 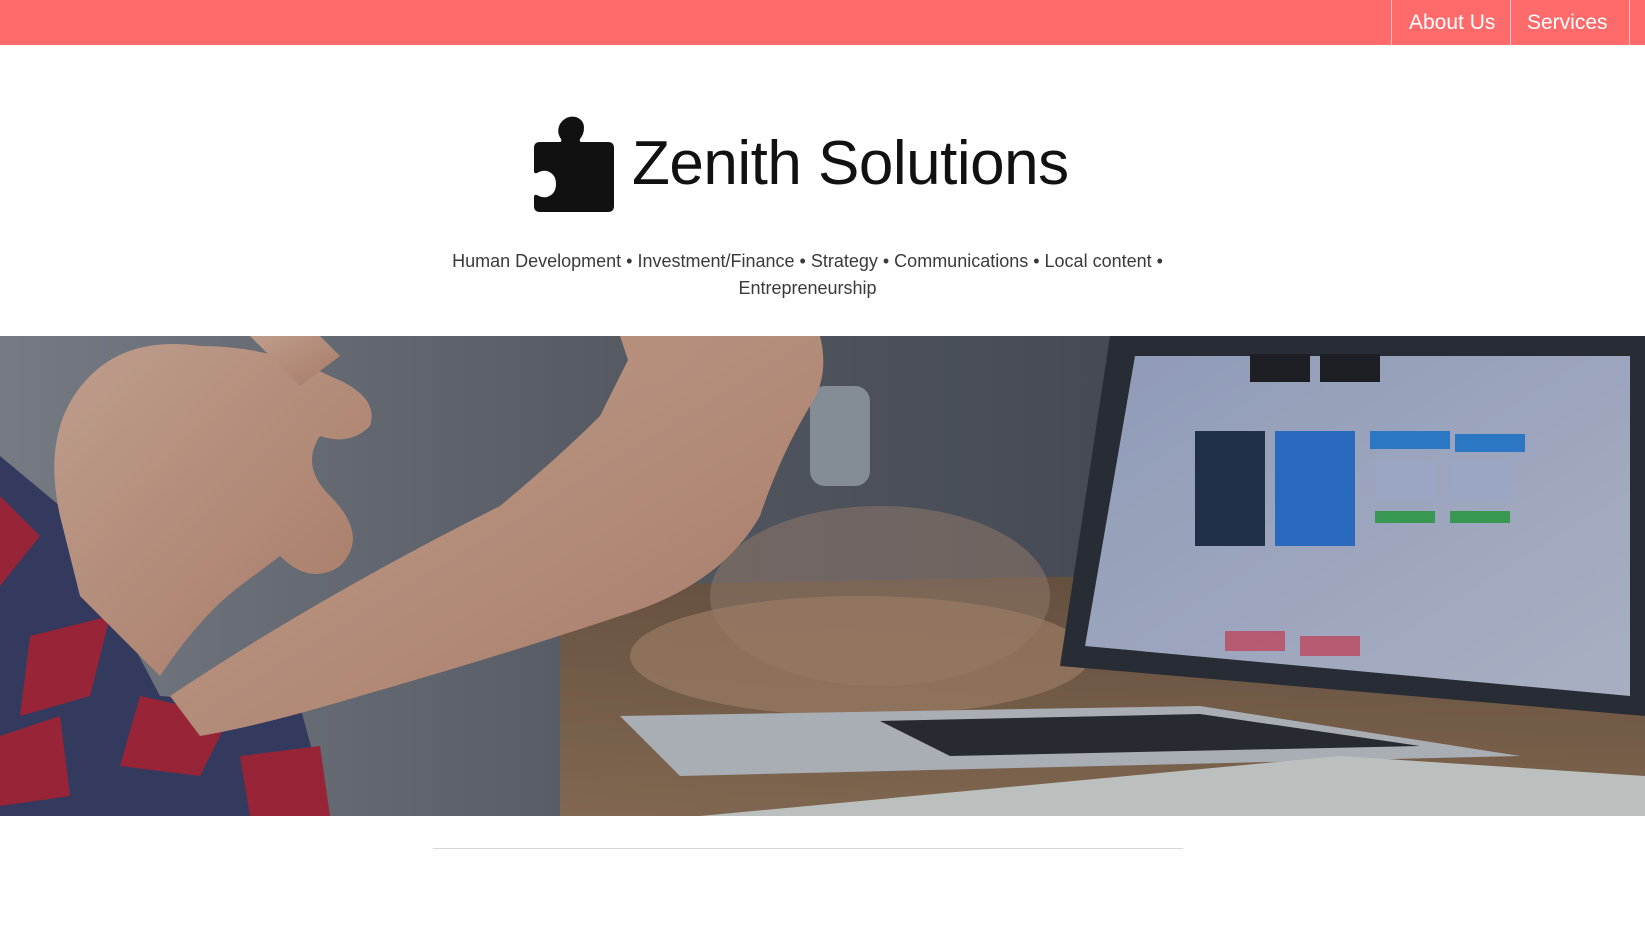 I want to click on top-nav-bar: About Us Services C, so click(x=822, y=22).